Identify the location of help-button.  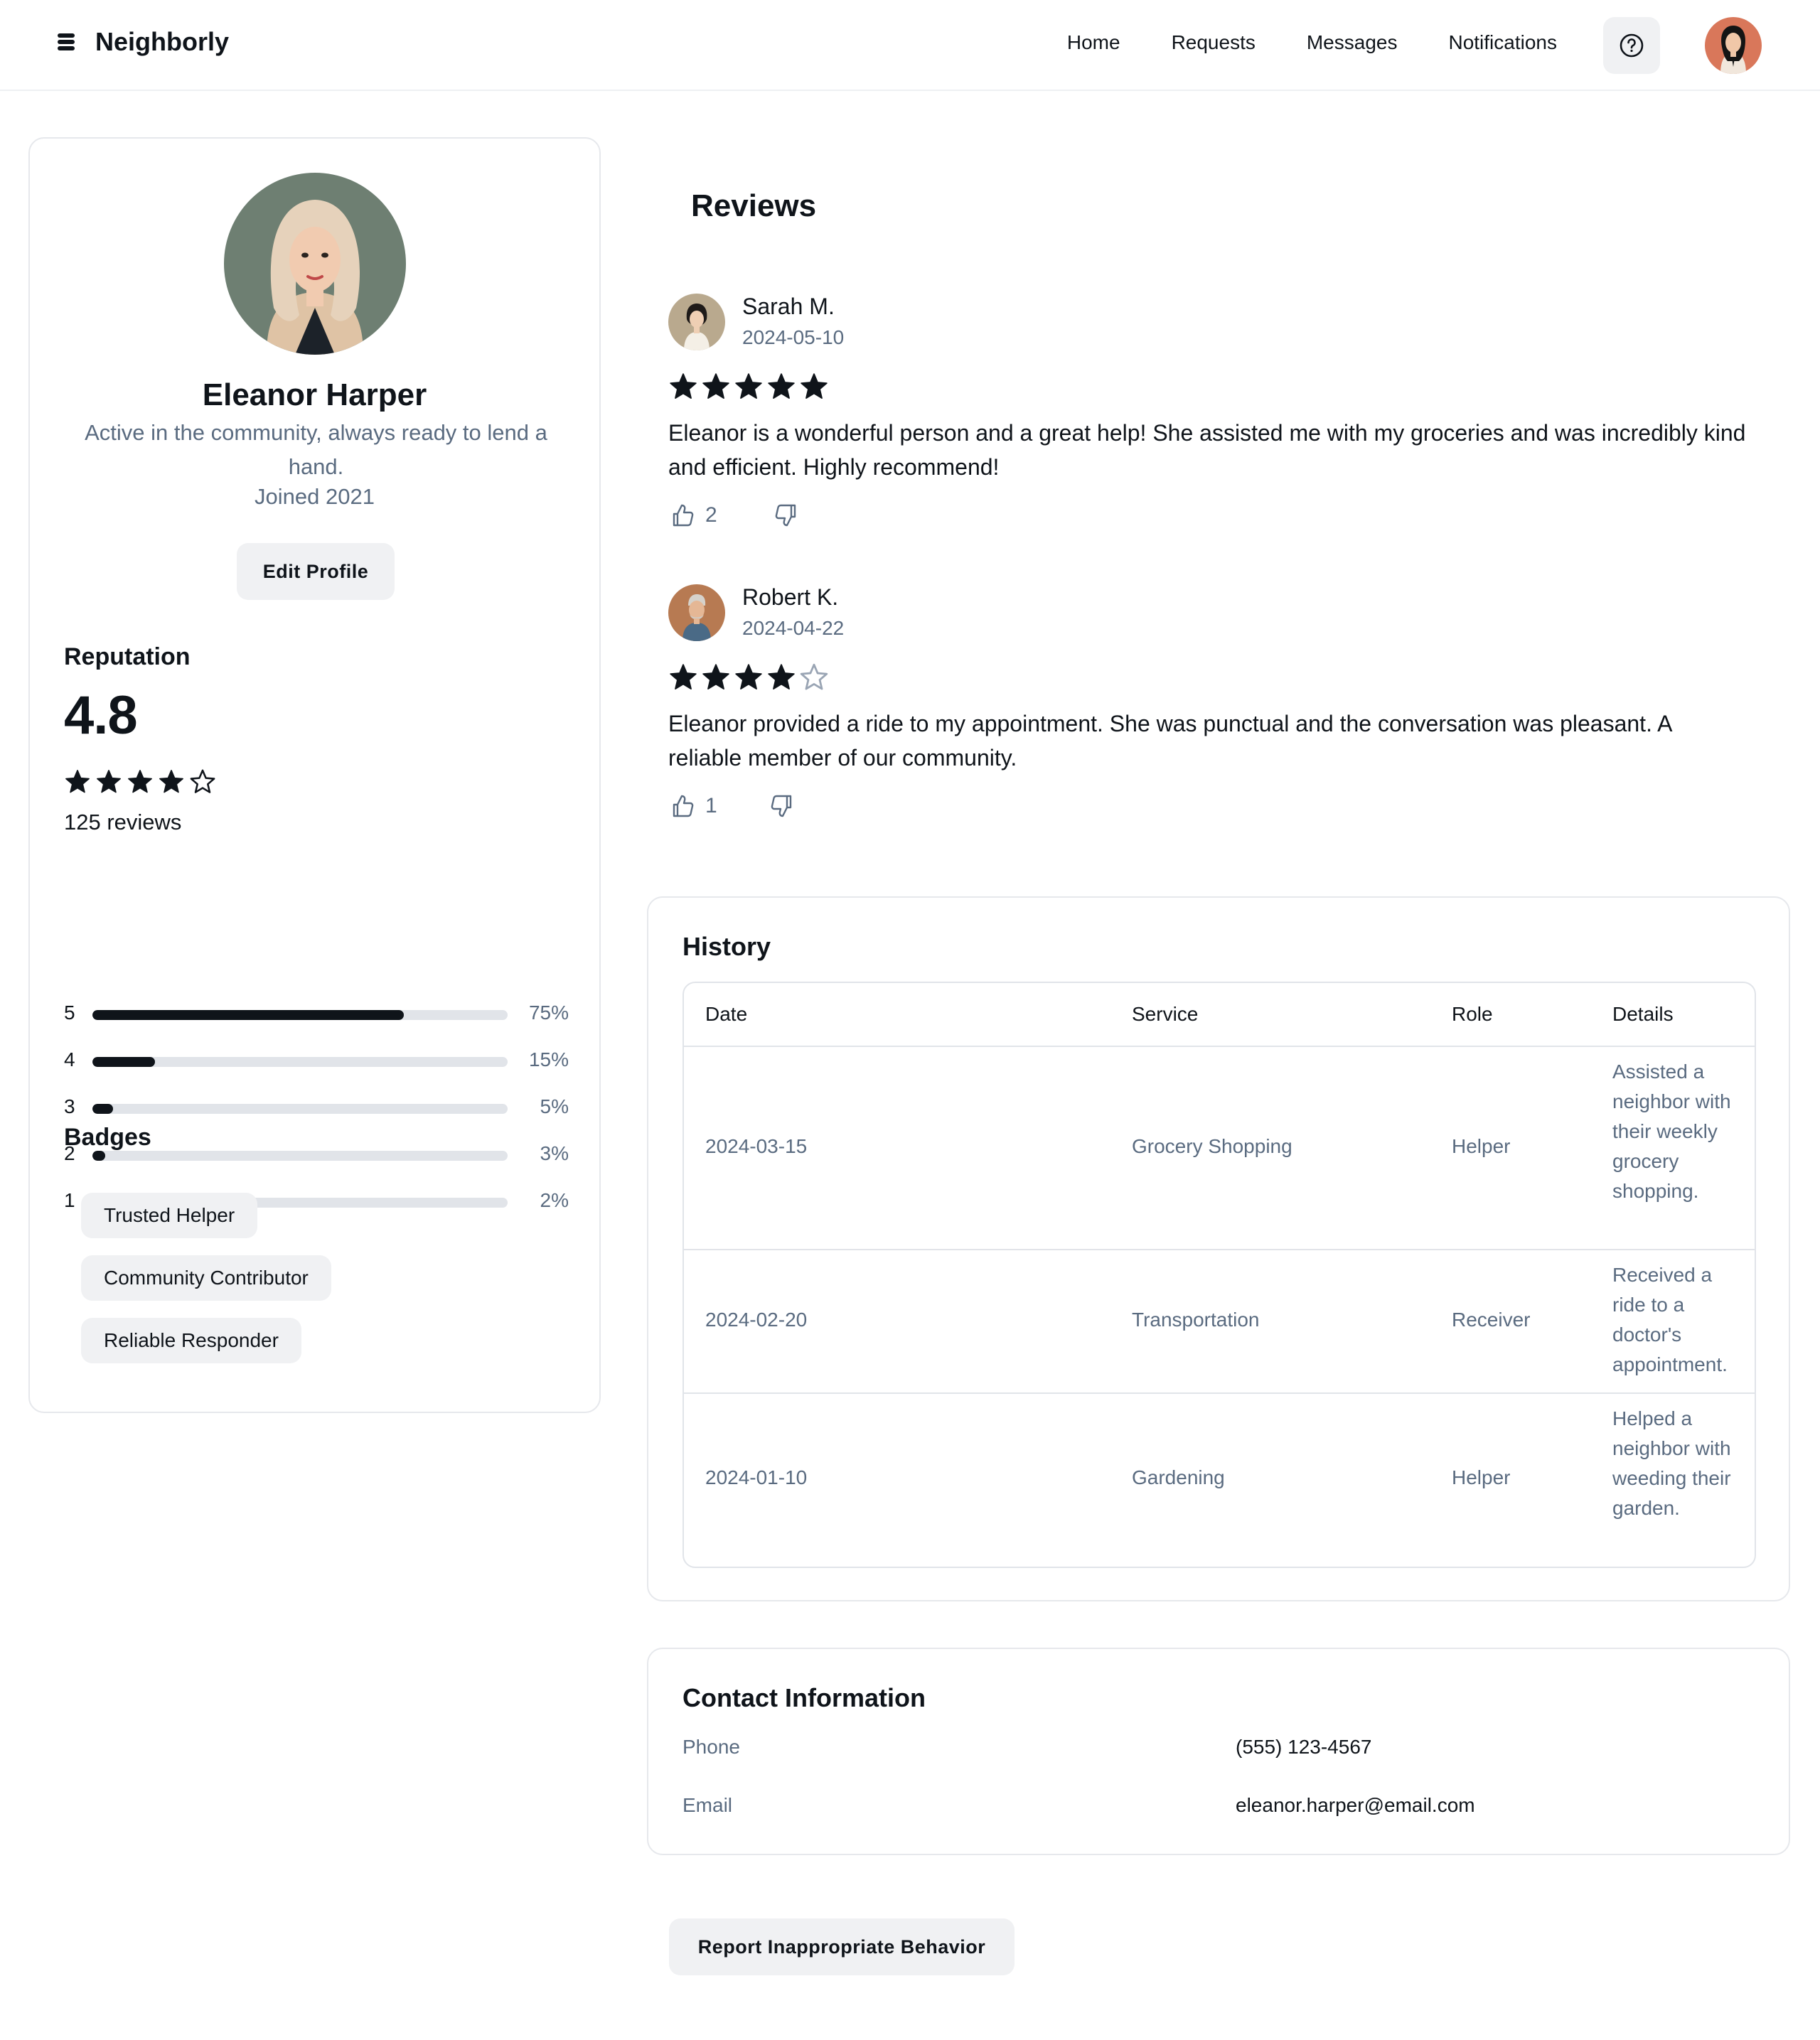
(1632, 46).